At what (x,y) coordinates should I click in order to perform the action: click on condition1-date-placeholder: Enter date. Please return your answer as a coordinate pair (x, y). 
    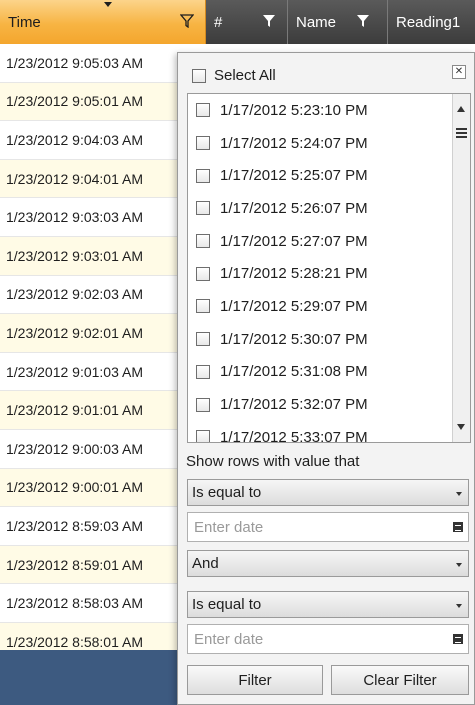
    Looking at the image, I should click on (229, 527).